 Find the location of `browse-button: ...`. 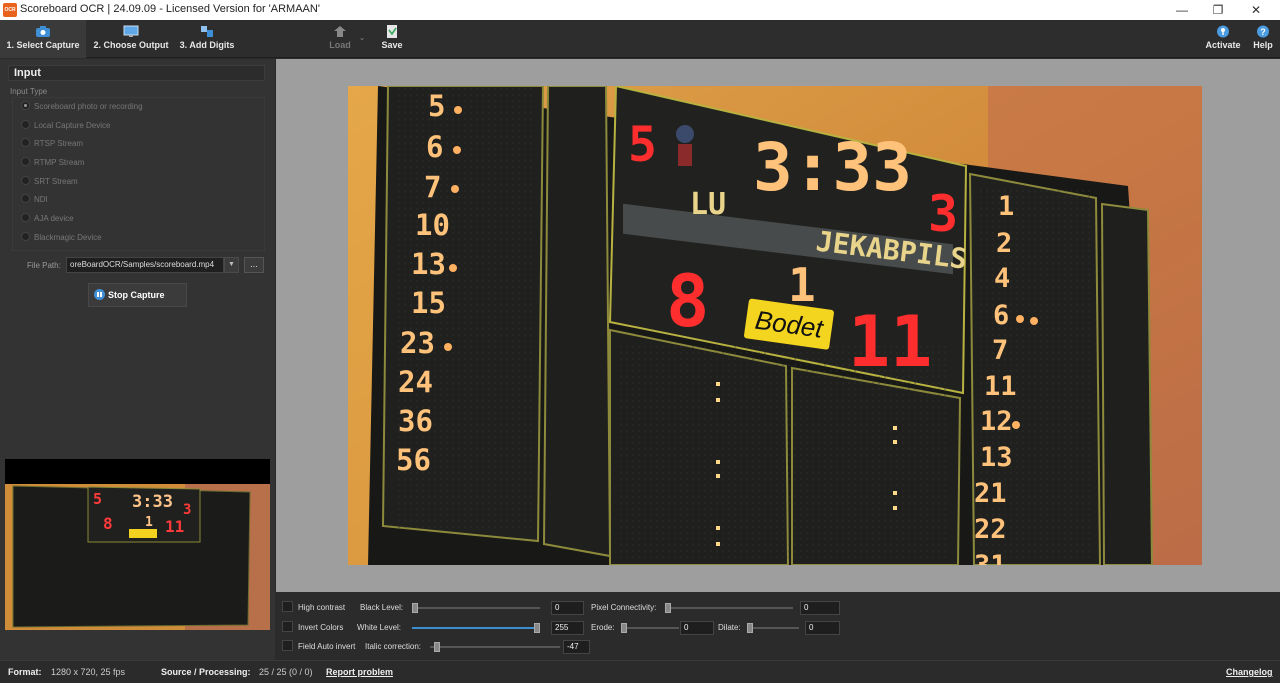

browse-button: ... is located at coordinates (254, 265).